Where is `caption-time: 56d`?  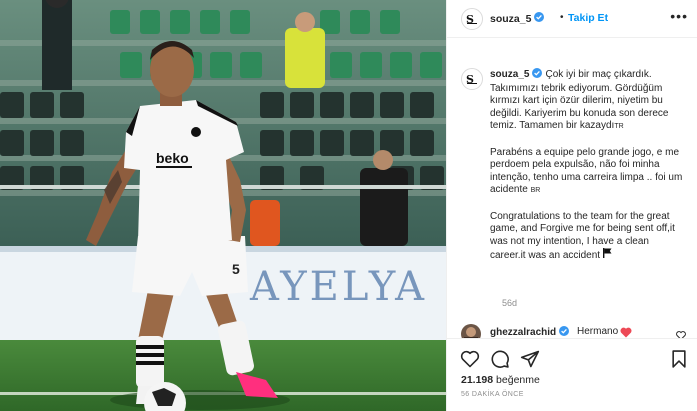 caption-time: 56d is located at coordinates (510, 303).